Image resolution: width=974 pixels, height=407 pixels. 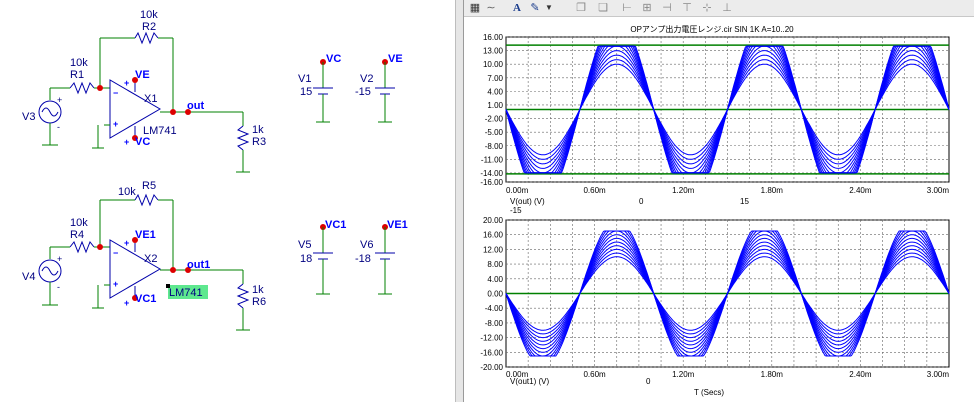 What do you see at coordinates (492, 159) in the screenshot?
I see `y-tick-label: -11.00` at bounding box center [492, 159].